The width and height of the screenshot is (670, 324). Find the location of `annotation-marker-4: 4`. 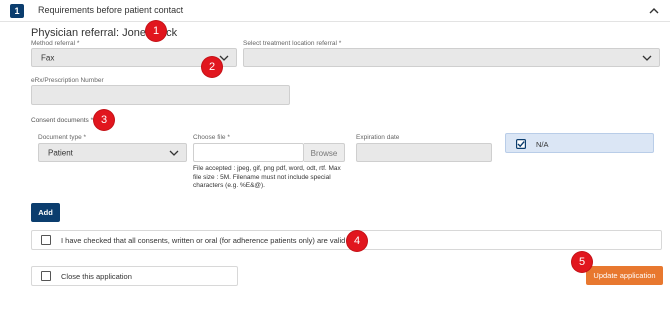

annotation-marker-4: 4 is located at coordinates (357, 241).